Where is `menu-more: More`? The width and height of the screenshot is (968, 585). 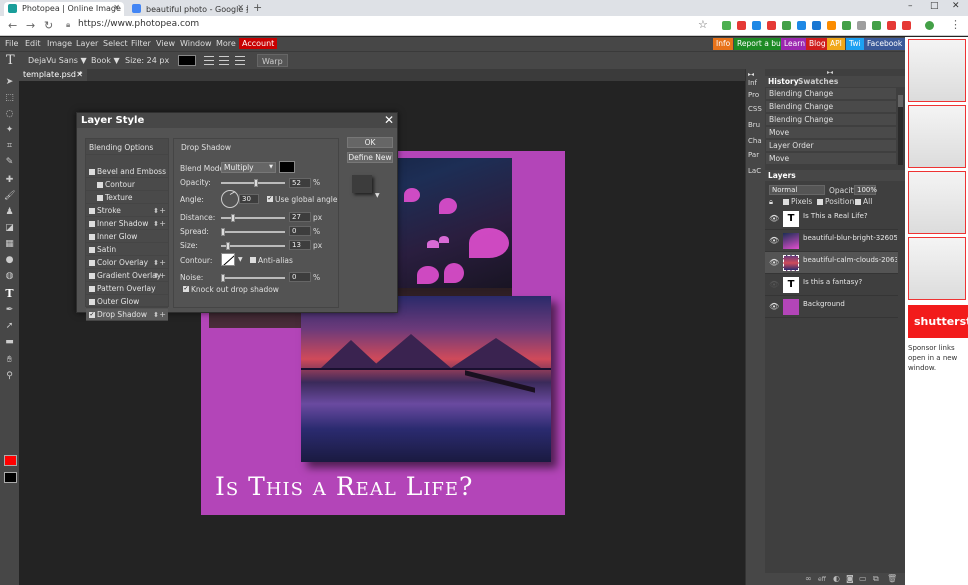 menu-more: More is located at coordinates (226, 43).